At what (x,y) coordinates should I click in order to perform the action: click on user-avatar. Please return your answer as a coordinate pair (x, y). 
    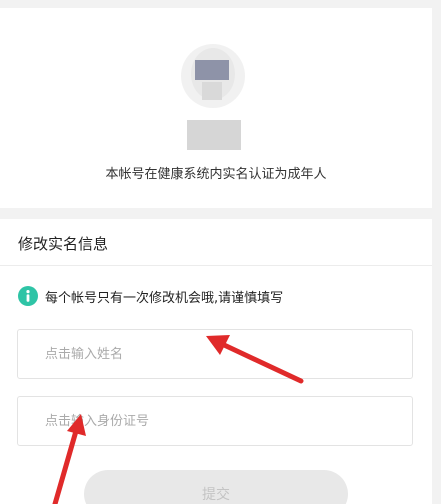
    Looking at the image, I should click on (213, 97).